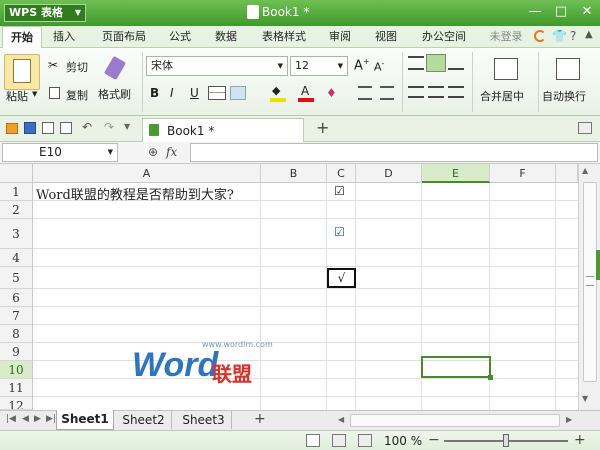  Describe the element at coordinates (416, 92) in the screenshot. I see `align-left-icon` at that location.